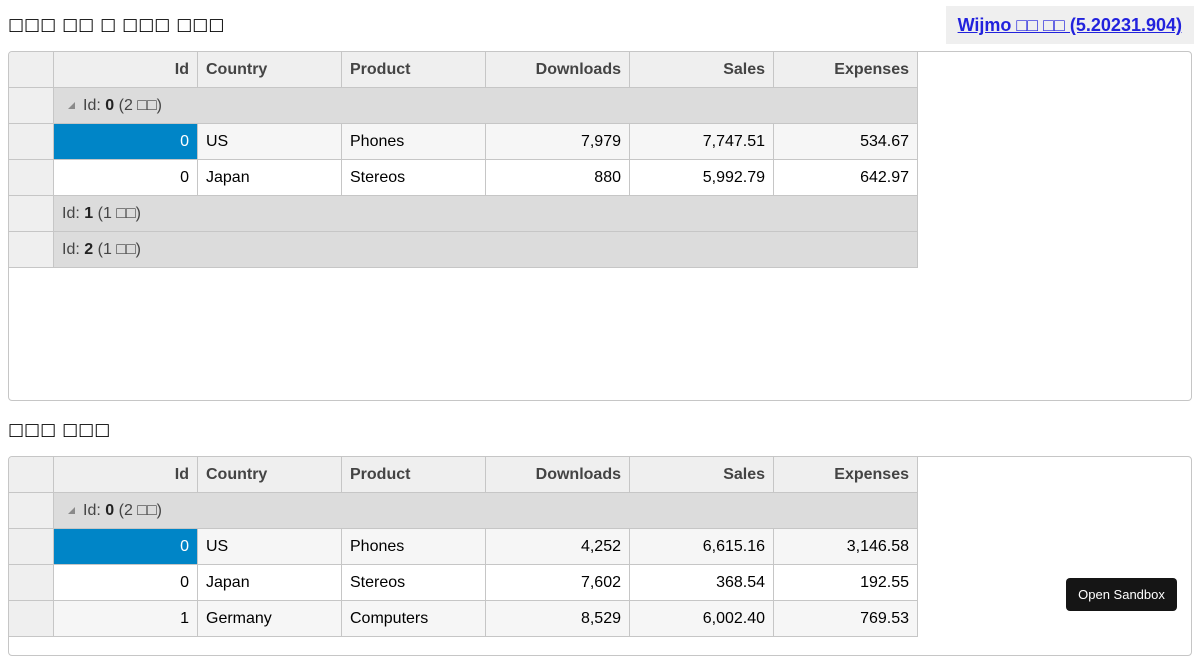 The image size is (1200, 656). I want to click on cell-downloads: 4,252, so click(558, 547).